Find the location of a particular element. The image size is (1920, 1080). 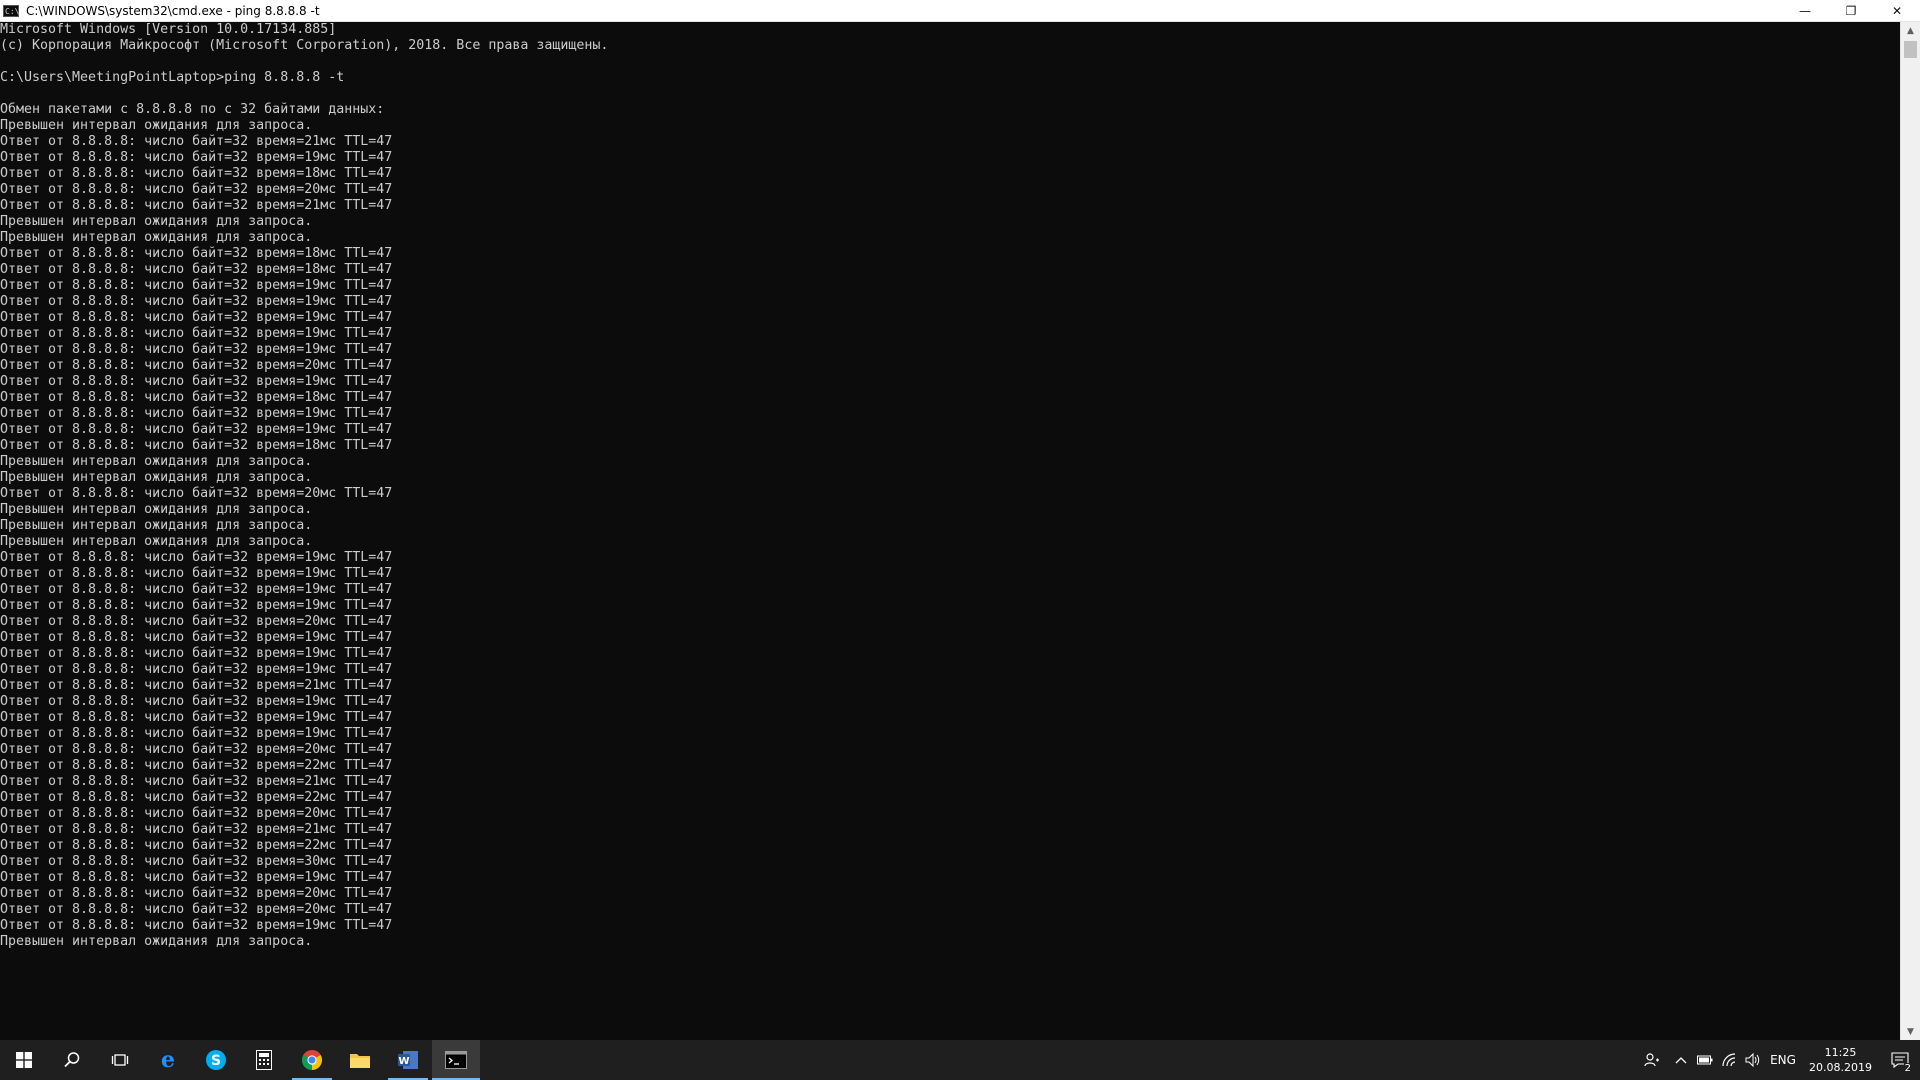

skype-button: S is located at coordinates (216, 1060).